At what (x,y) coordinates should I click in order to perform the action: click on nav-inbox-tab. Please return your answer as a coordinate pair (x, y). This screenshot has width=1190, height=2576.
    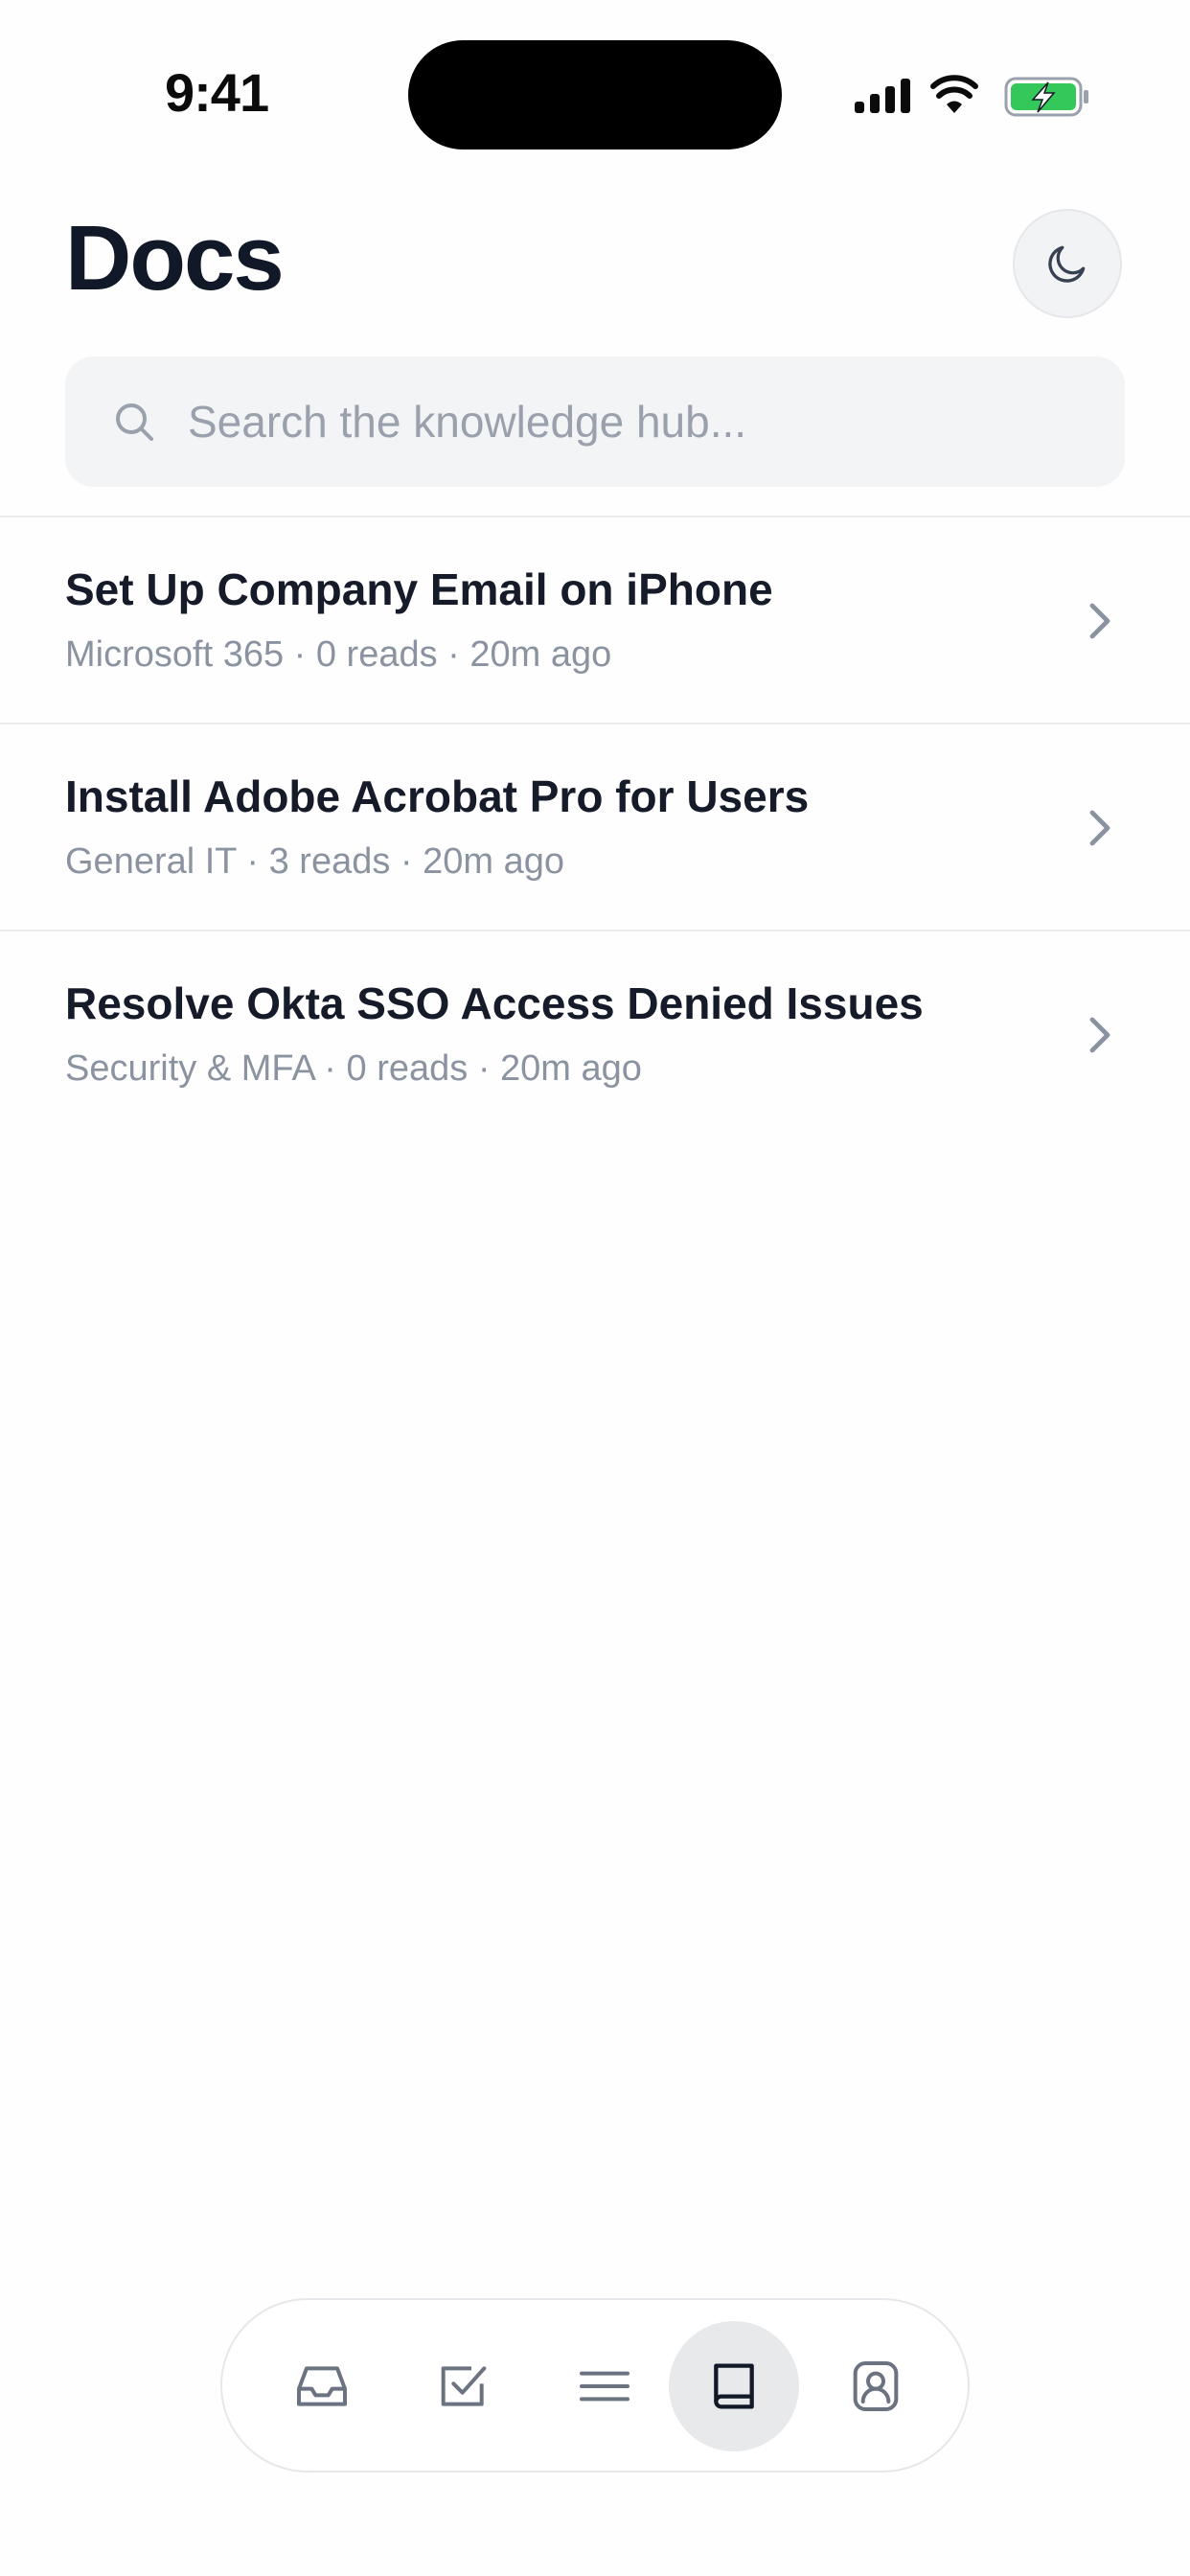
    Looking at the image, I should click on (322, 2386).